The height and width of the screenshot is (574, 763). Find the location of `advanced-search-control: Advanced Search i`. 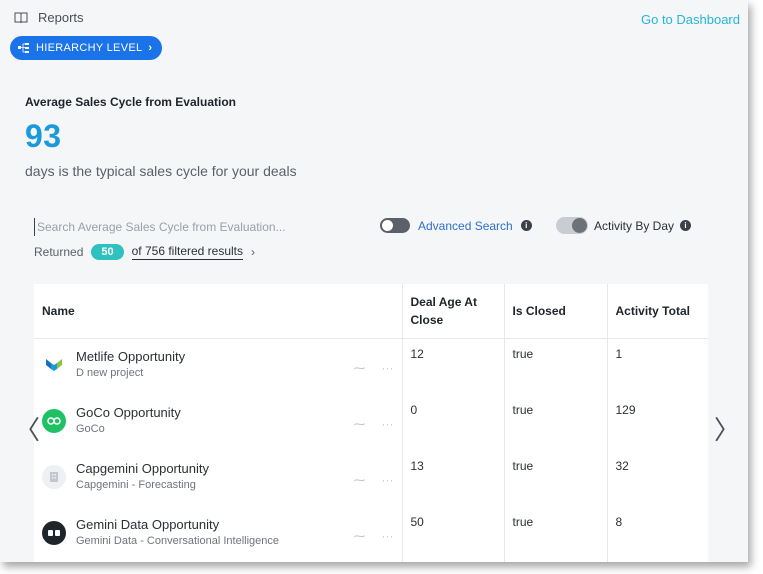

advanced-search-control: Advanced Search i is located at coordinates (456, 225).